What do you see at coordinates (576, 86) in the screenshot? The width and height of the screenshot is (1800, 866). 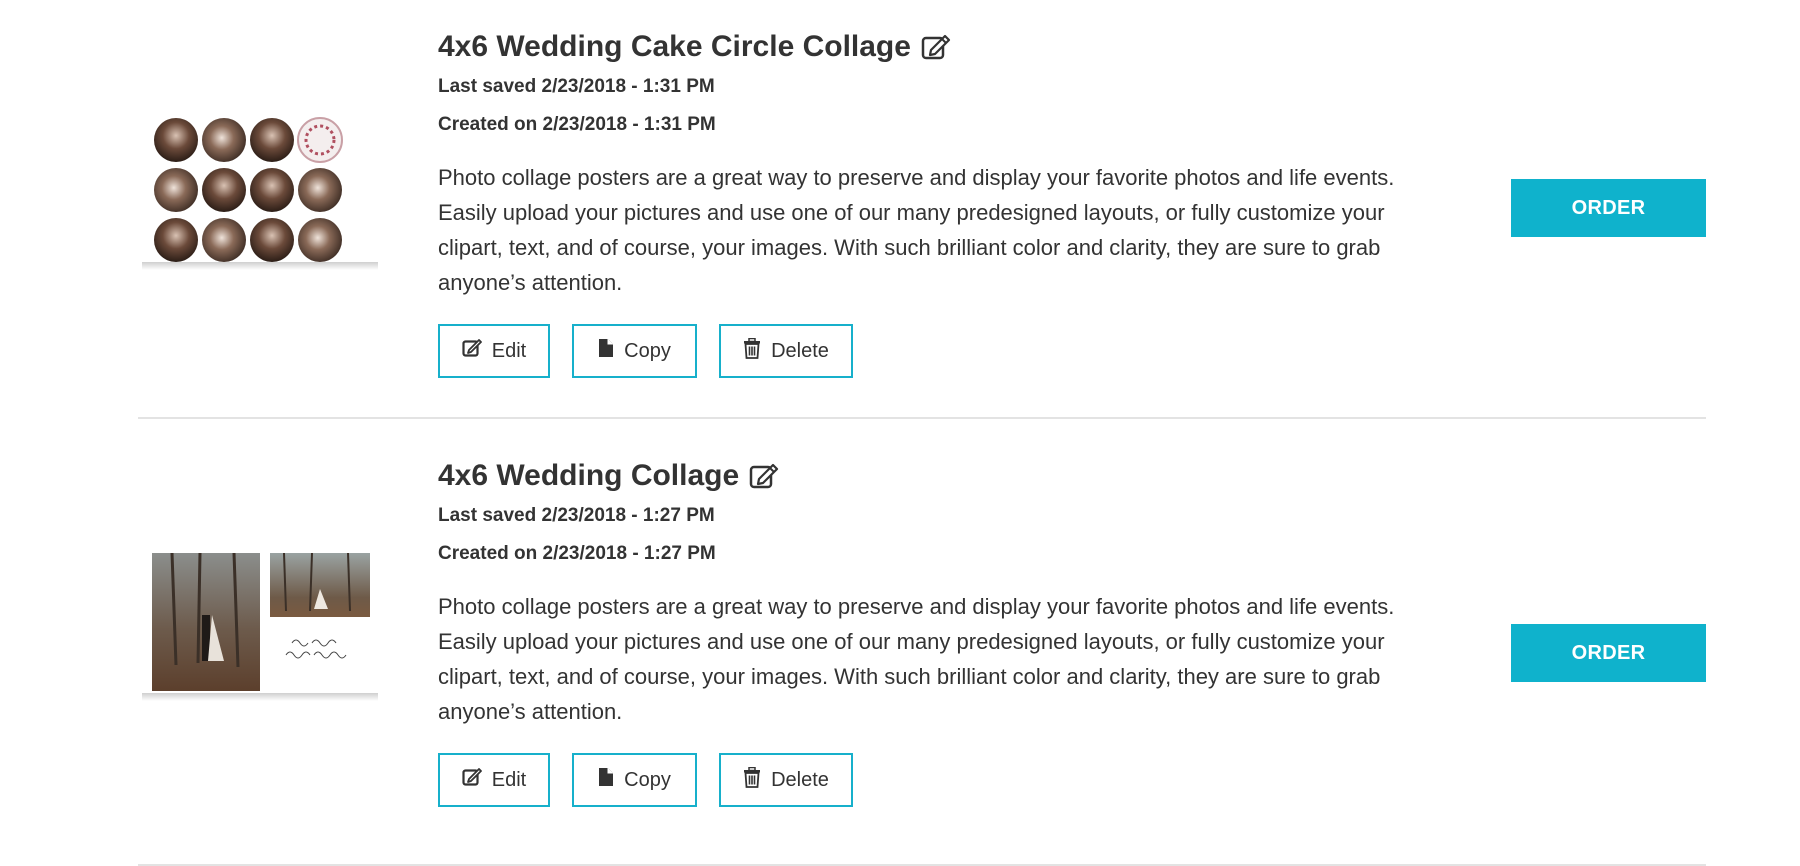 I see `last-saved-text: Last saved 2/23/2018 - 1:31 PM` at bounding box center [576, 86].